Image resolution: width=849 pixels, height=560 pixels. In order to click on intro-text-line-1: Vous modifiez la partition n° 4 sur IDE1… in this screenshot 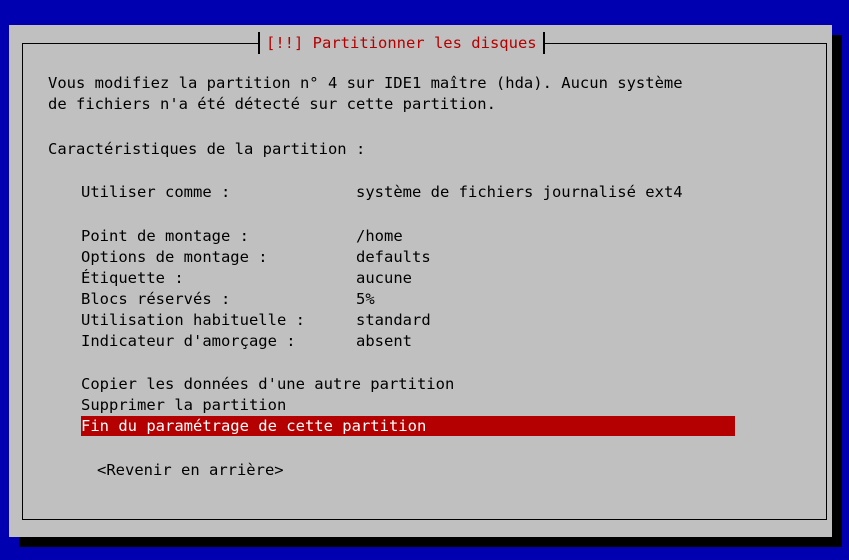, I will do `click(365, 83)`.